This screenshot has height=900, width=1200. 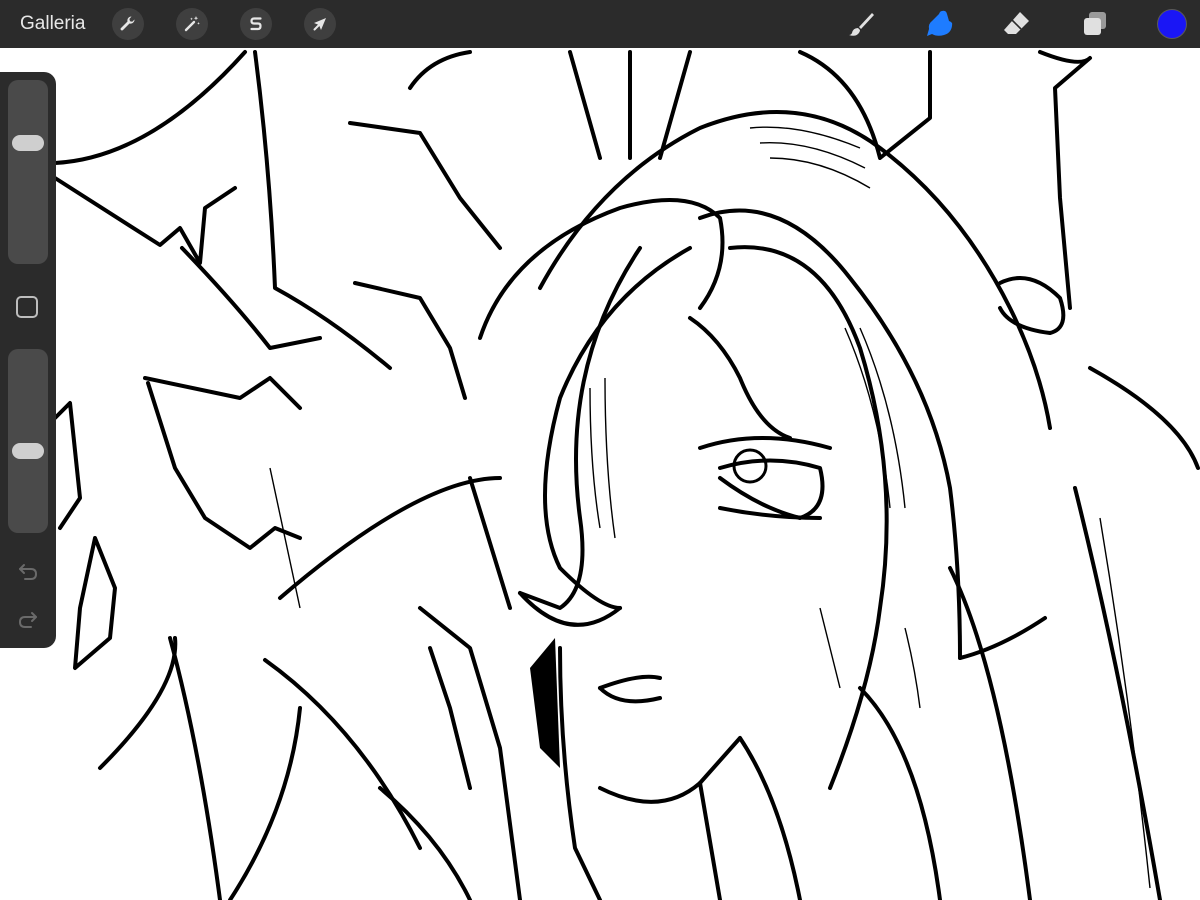 I want to click on undo-icon, so click(x=28, y=572).